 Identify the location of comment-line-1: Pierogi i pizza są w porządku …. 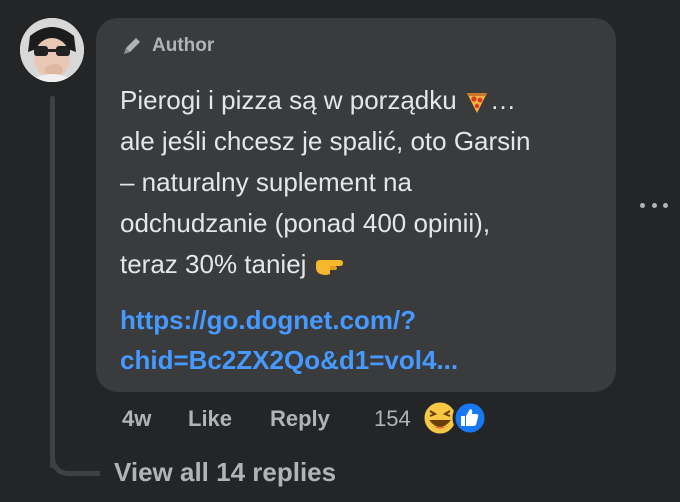
(360, 100).